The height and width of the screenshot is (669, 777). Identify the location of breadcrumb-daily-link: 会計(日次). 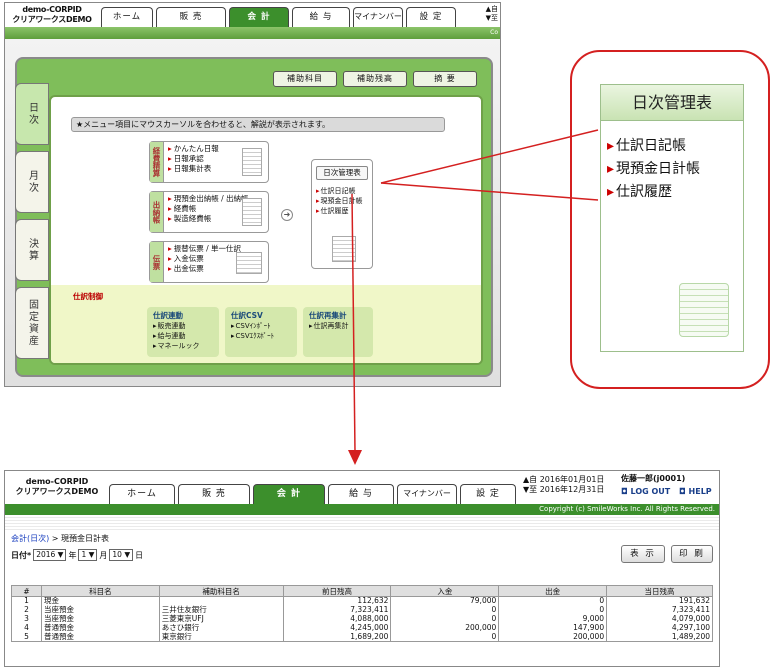
(30, 538).